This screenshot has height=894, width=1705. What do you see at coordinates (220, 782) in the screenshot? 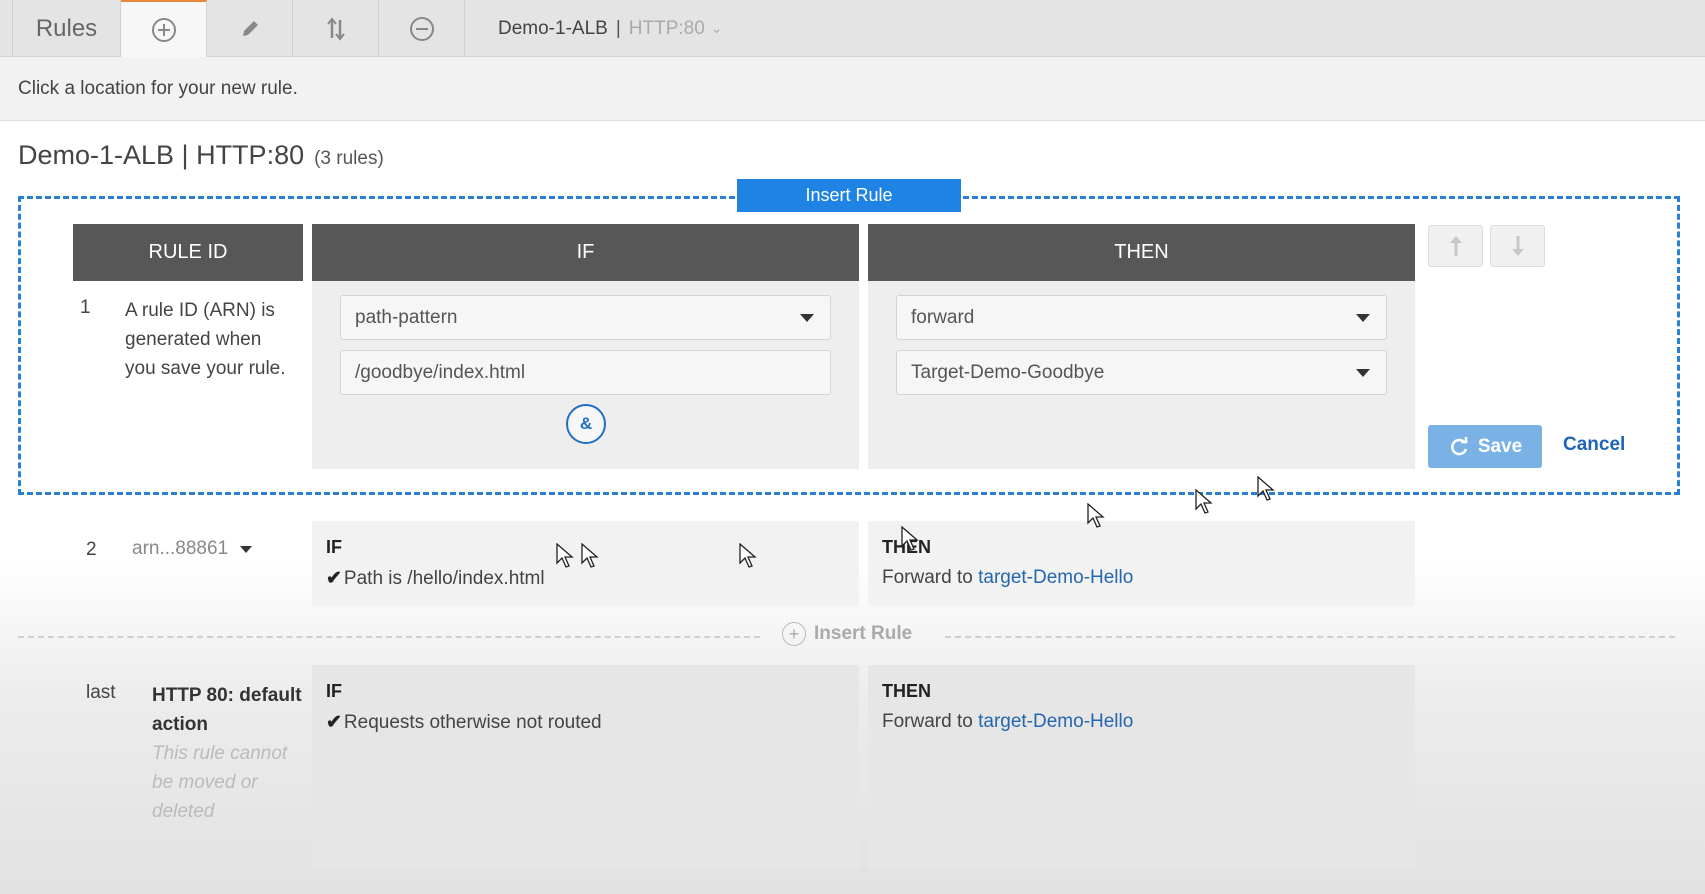
I see `default-rule-note: This rule cannot be moved or deleted` at bounding box center [220, 782].